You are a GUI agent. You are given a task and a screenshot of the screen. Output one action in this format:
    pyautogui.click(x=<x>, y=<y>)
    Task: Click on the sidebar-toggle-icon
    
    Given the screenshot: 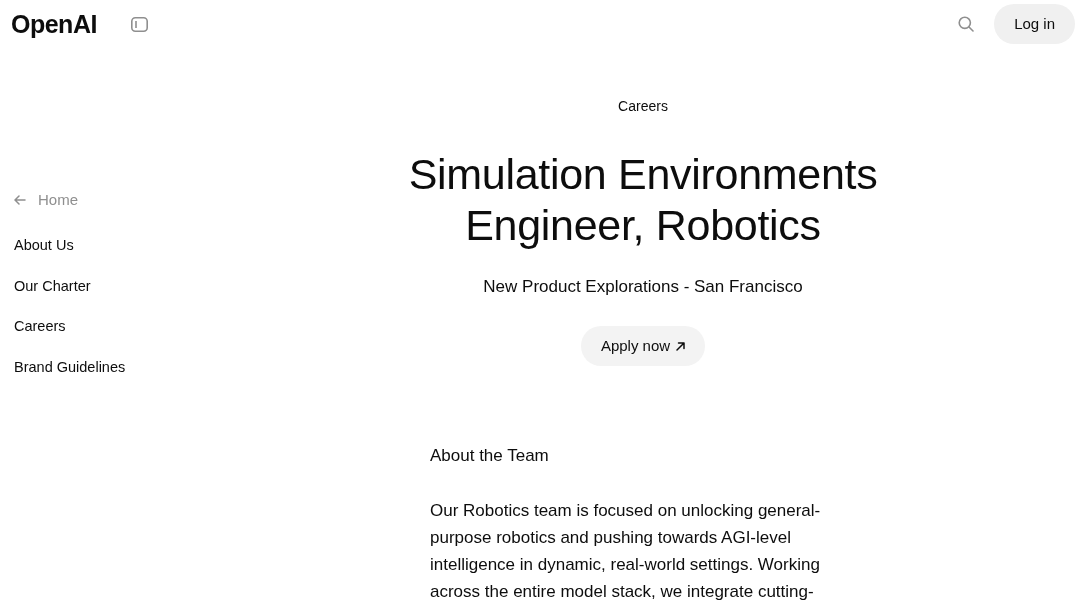 What is the action you would take?
    pyautogui.click(x=139, y=24)
    